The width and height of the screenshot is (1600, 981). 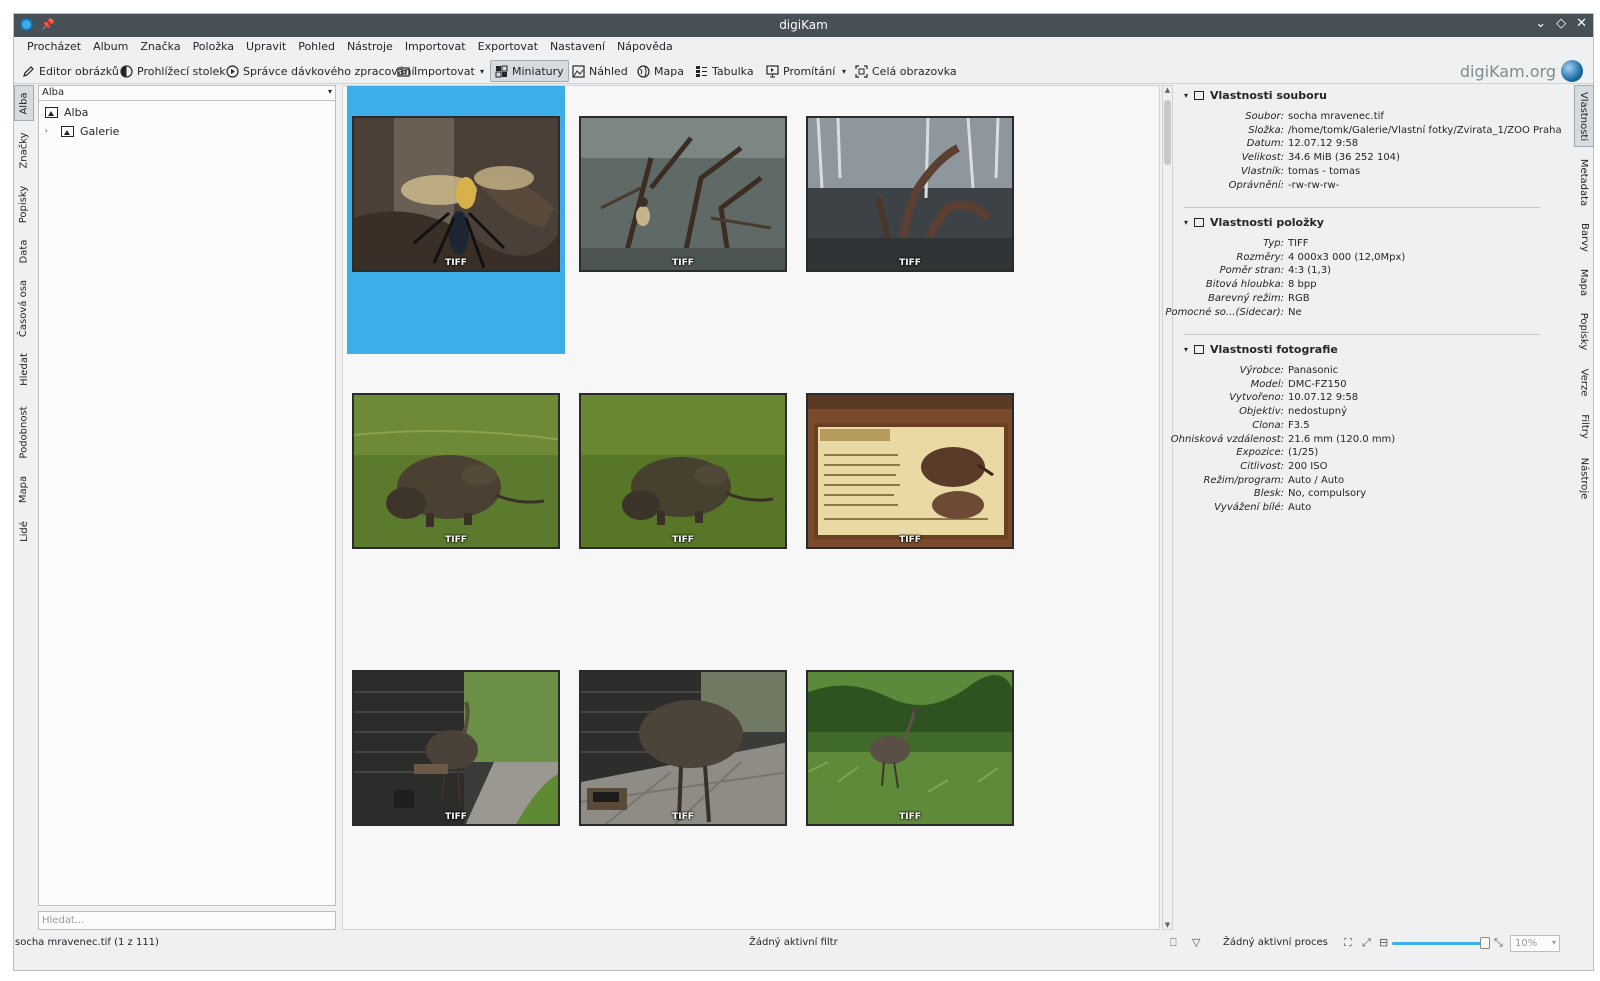 What do you see at coordinates (1196, 942) in the screenshot?
I see `filter-icon: ▽` at bounding box center [1196, 942].